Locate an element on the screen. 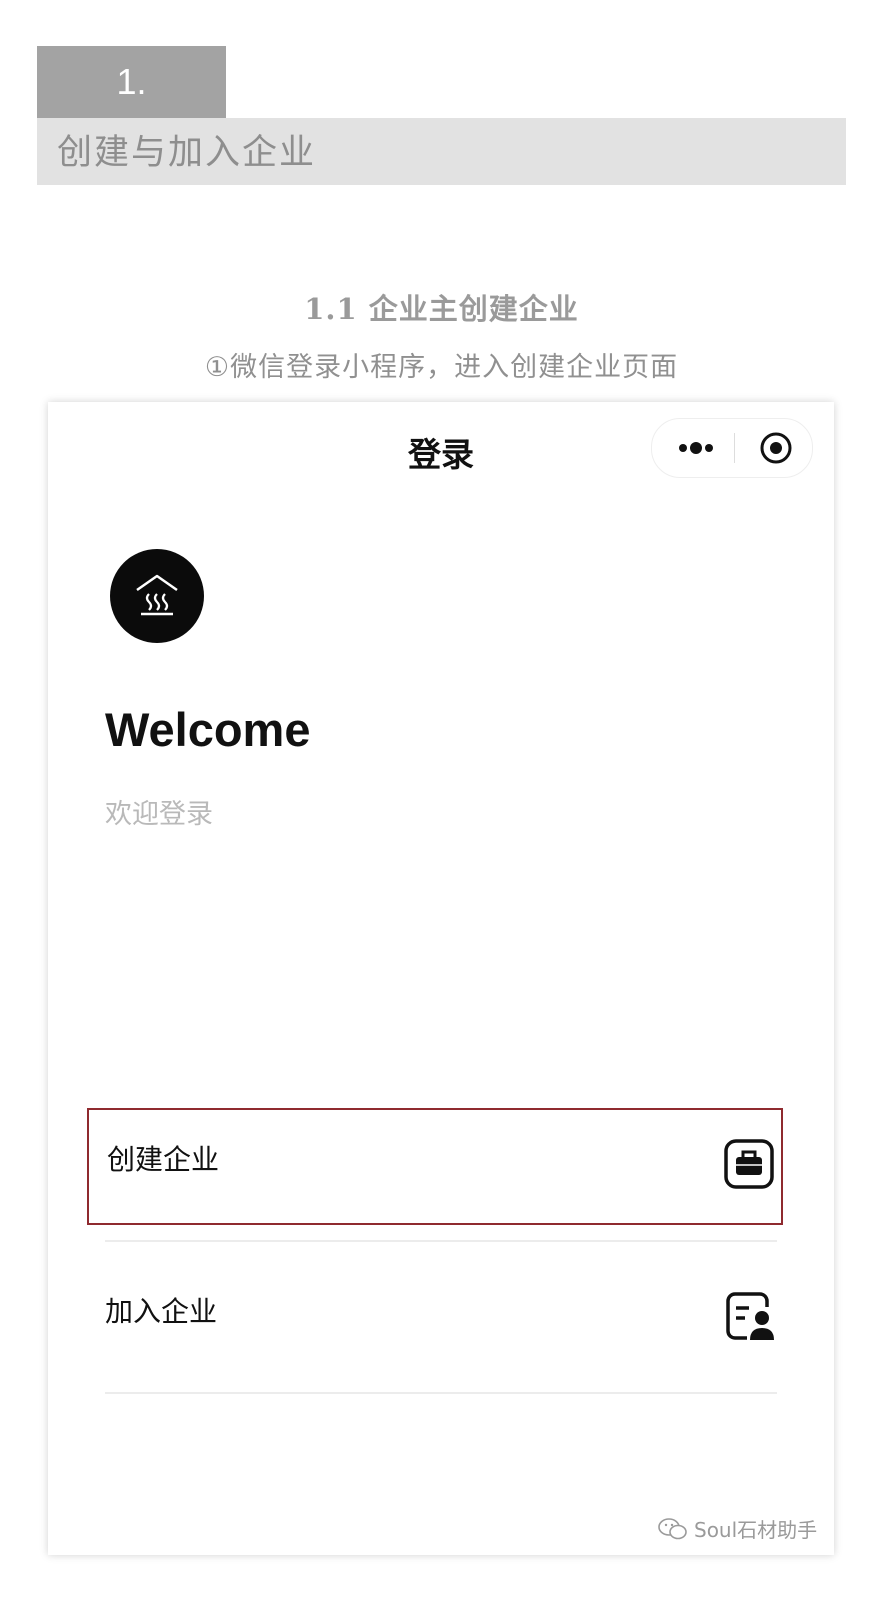 Image resolution: width=893 pixels, height=1604 pixels. target-circle-icon is located at coordinates (776, 448).